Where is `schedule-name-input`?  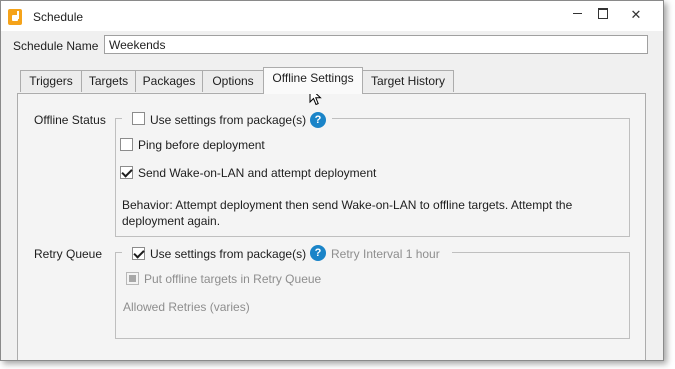
schedule-name-input is located at coordinates (376, 44).